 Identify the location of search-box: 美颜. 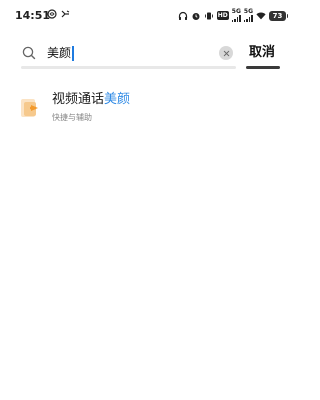
(125, 53).